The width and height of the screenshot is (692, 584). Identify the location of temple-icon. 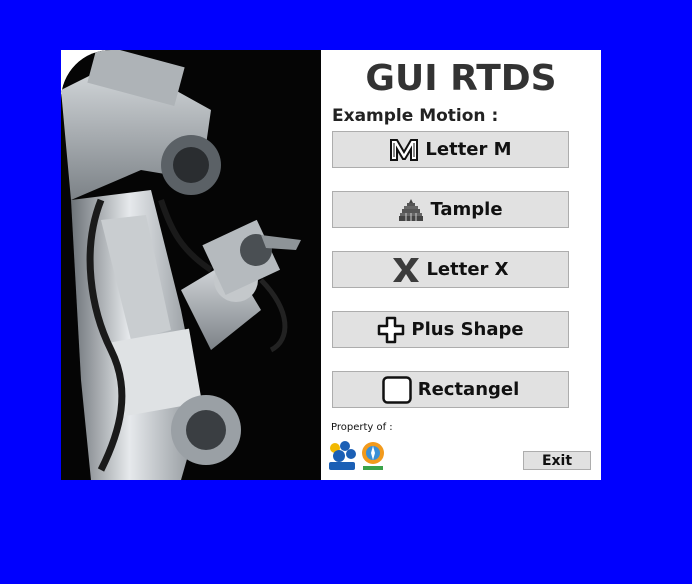
(411, 210).